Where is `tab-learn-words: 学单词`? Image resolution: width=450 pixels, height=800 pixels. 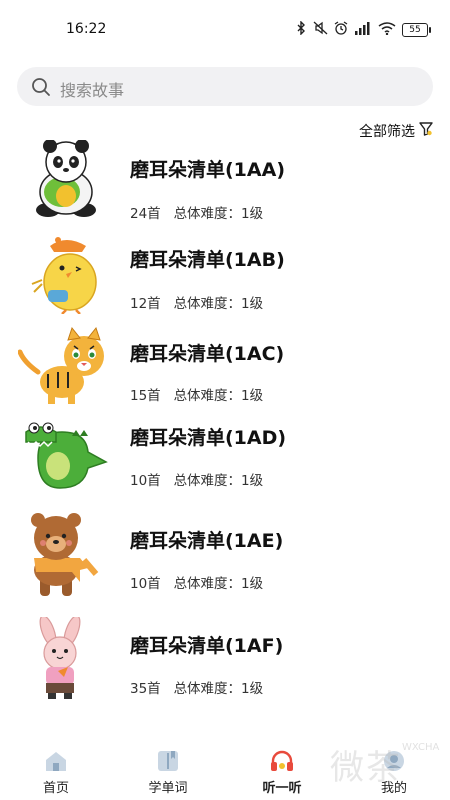 tab-learn-words: 学单词 is located at coordinates (168, 769).